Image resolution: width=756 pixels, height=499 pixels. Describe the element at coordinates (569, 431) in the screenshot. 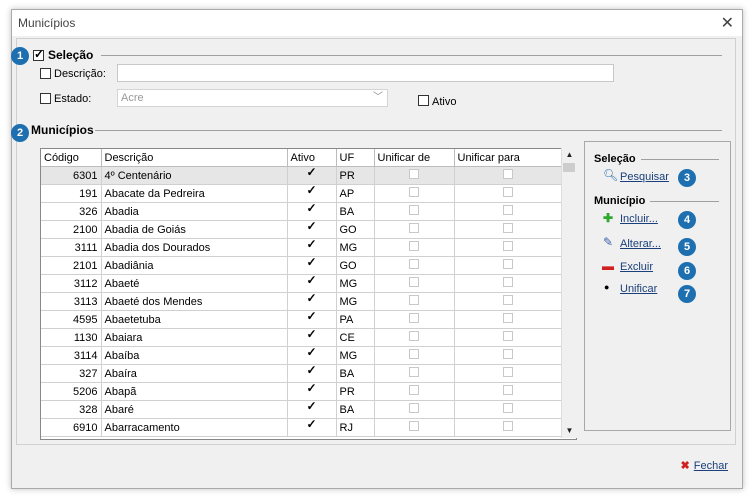

I see `scroll-down-icon: ▼` at that location.